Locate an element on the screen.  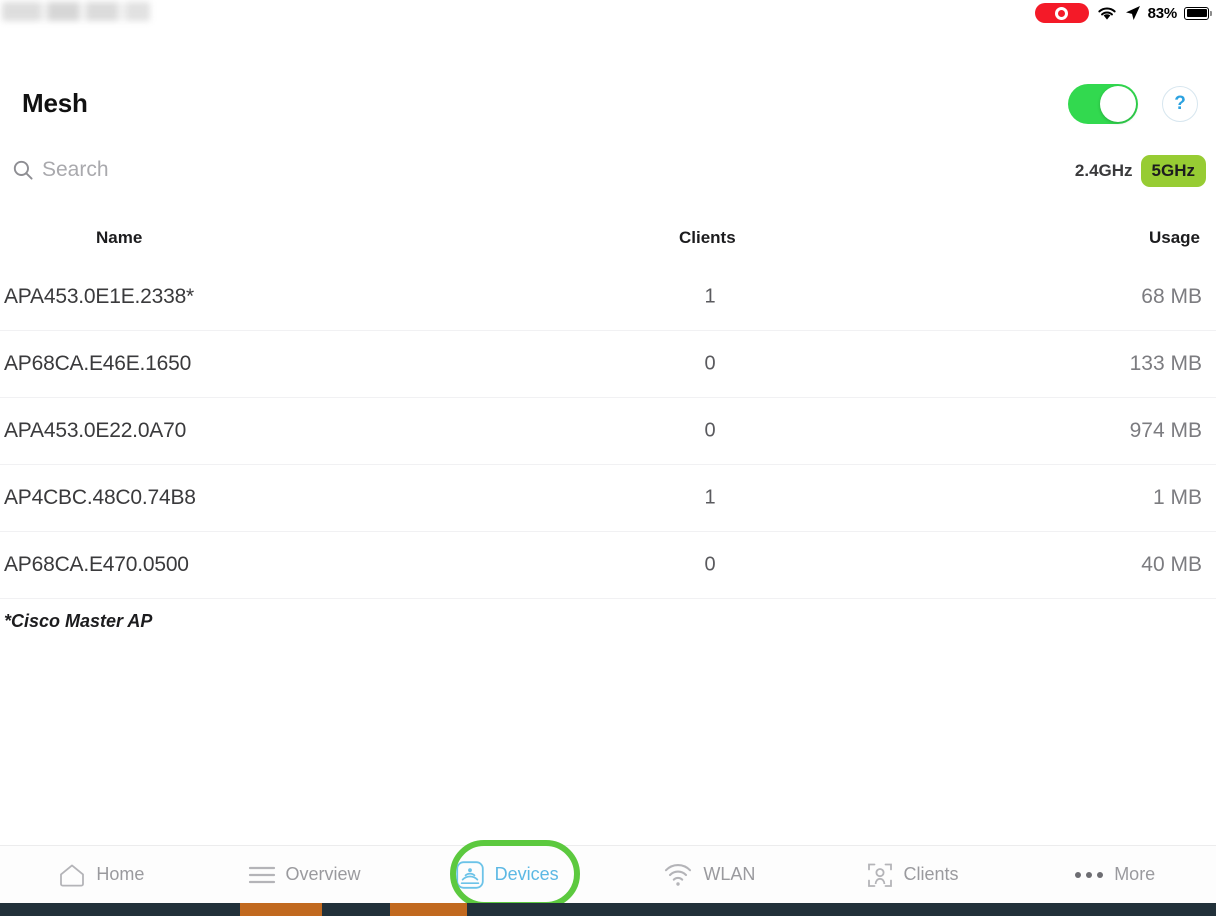
location-arrow-icon is located at coordinates (1133, 13).